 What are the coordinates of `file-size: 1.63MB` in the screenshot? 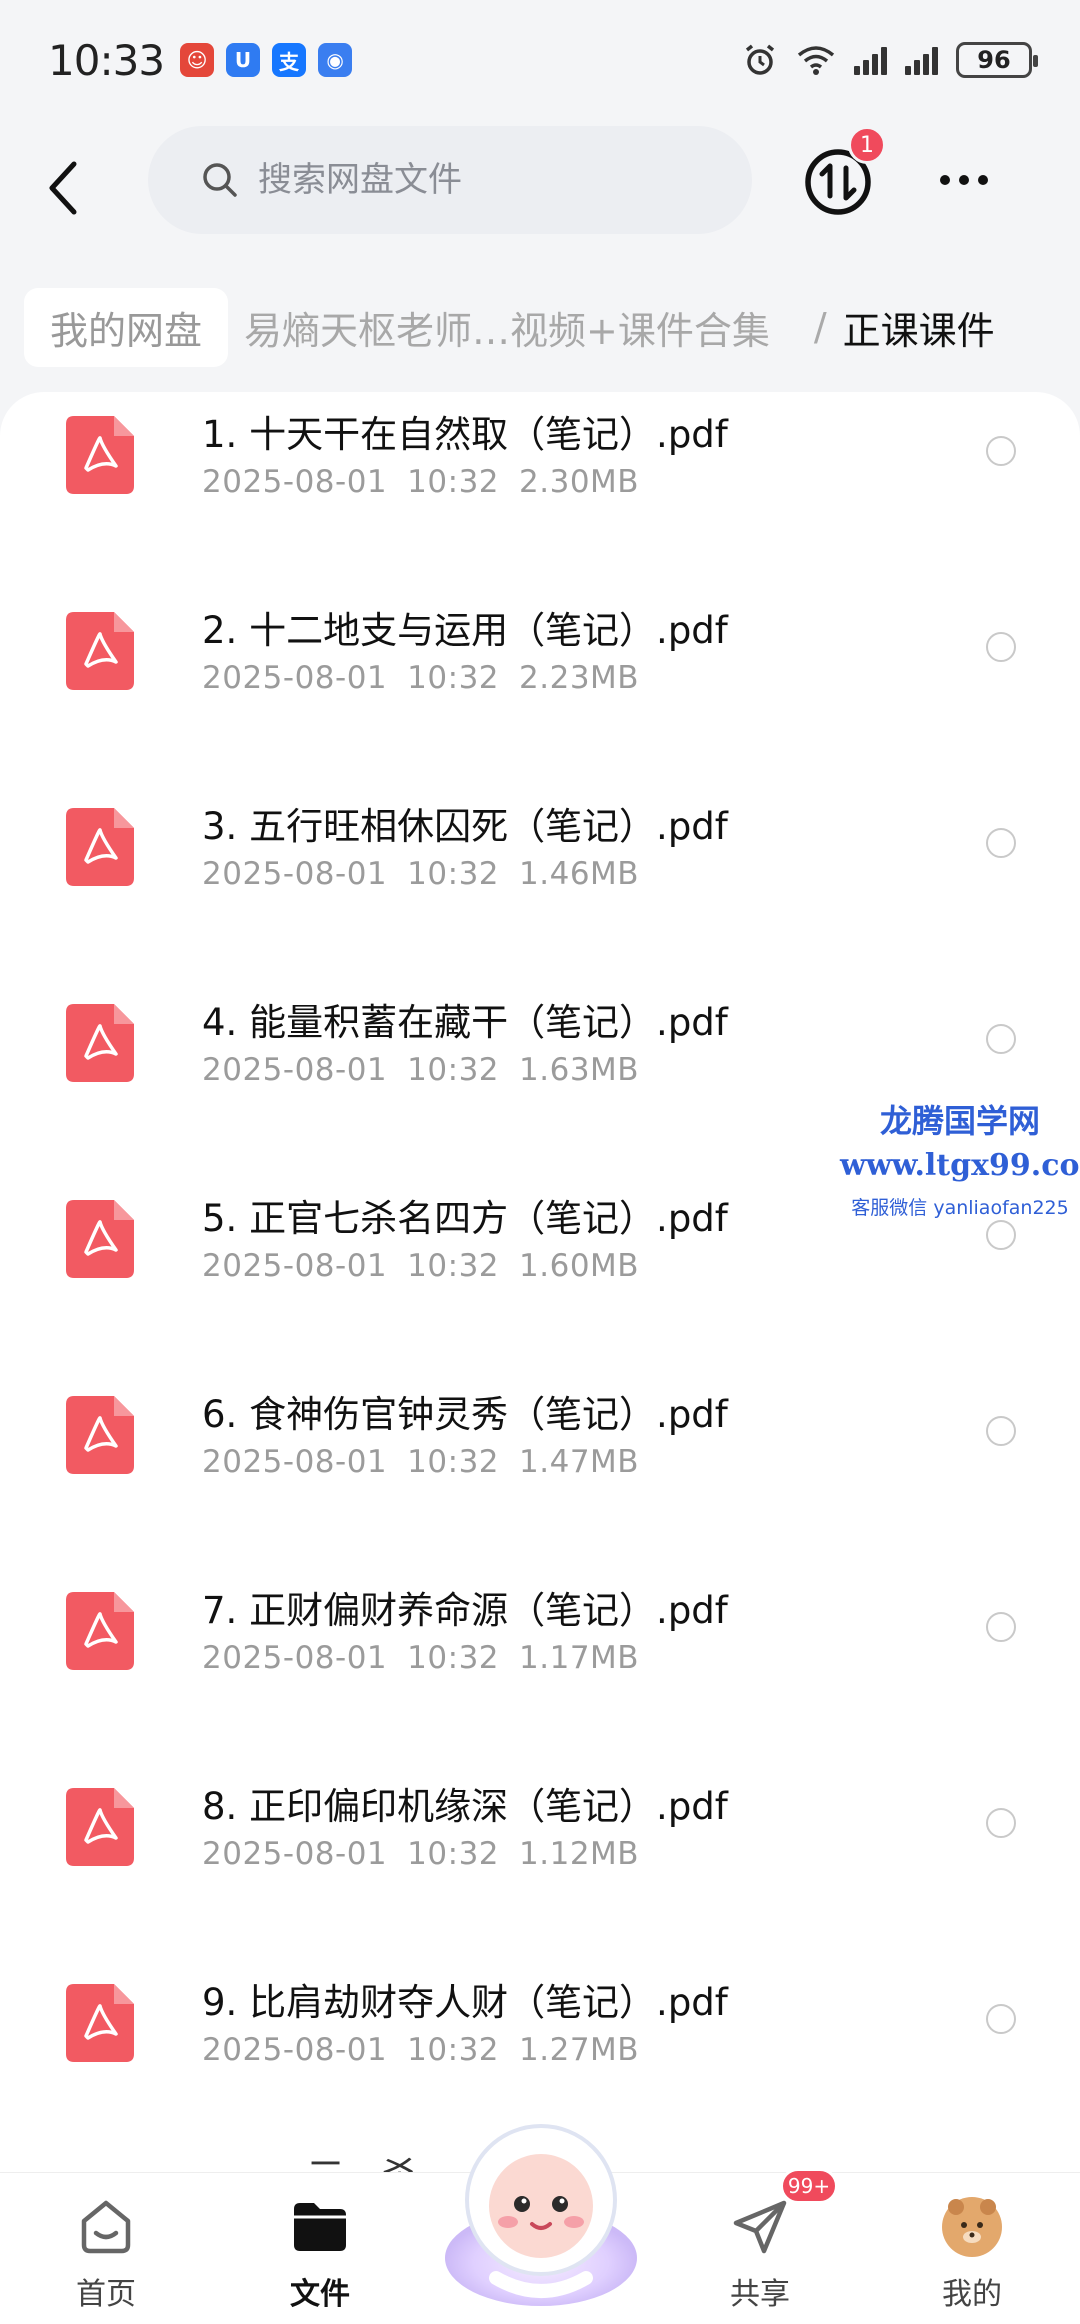 It's located at (579, 1070).